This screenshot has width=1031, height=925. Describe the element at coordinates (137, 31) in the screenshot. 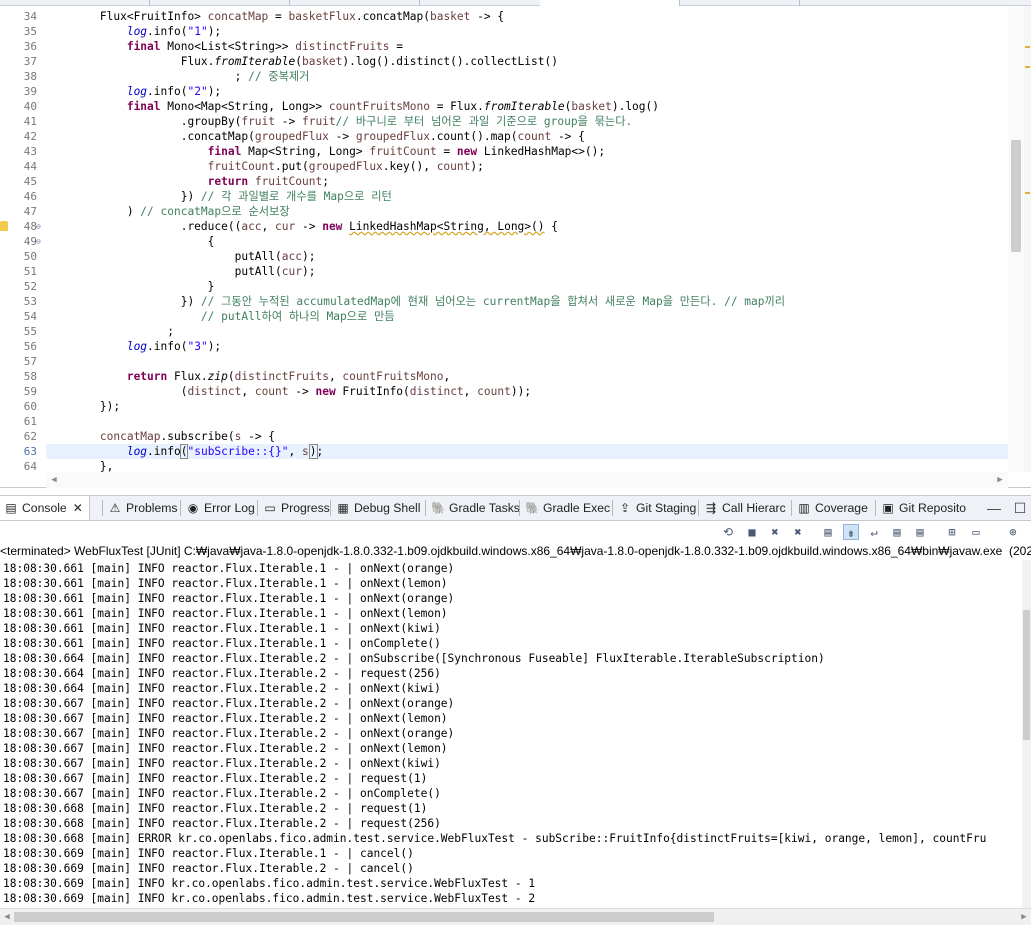

I see `code-token: log` at that location.